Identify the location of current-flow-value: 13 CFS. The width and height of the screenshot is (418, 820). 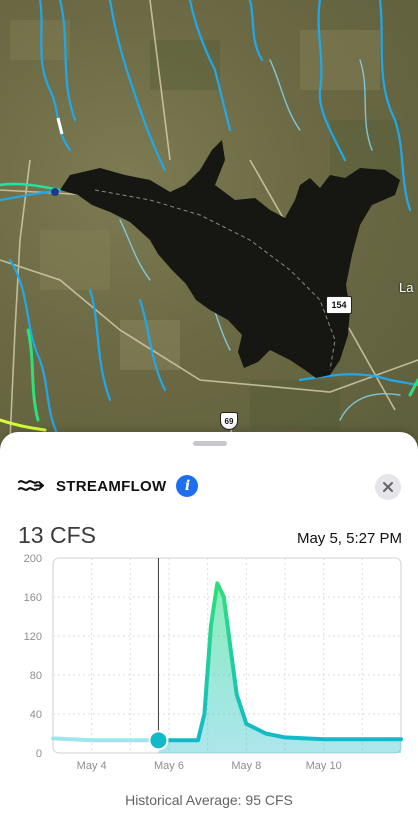
(57, 535).